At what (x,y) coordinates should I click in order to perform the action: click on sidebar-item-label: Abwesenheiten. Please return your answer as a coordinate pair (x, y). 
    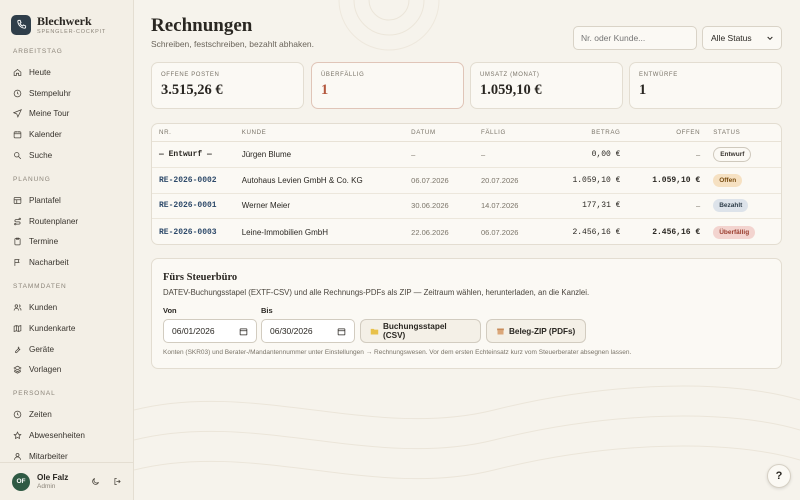
    Looking at the image, I should click on (57, 436).